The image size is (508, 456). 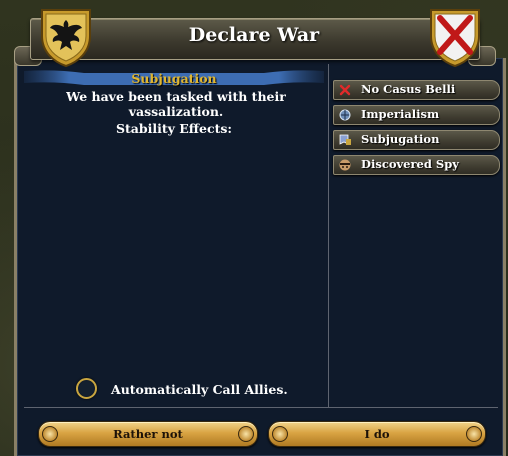 I want to click on imperialism-icon, so click(x=345, y=115).